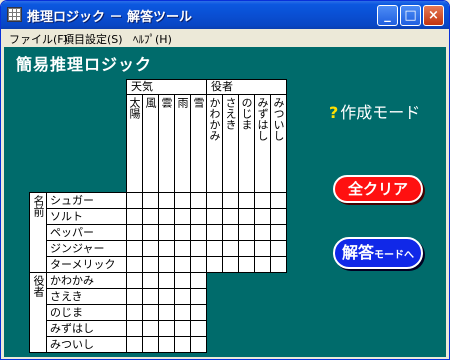 The image size is (450, 360). Describe the element at coordinates (182, 143) in the screenshot. I see `col-item-label: 雨` at that location.